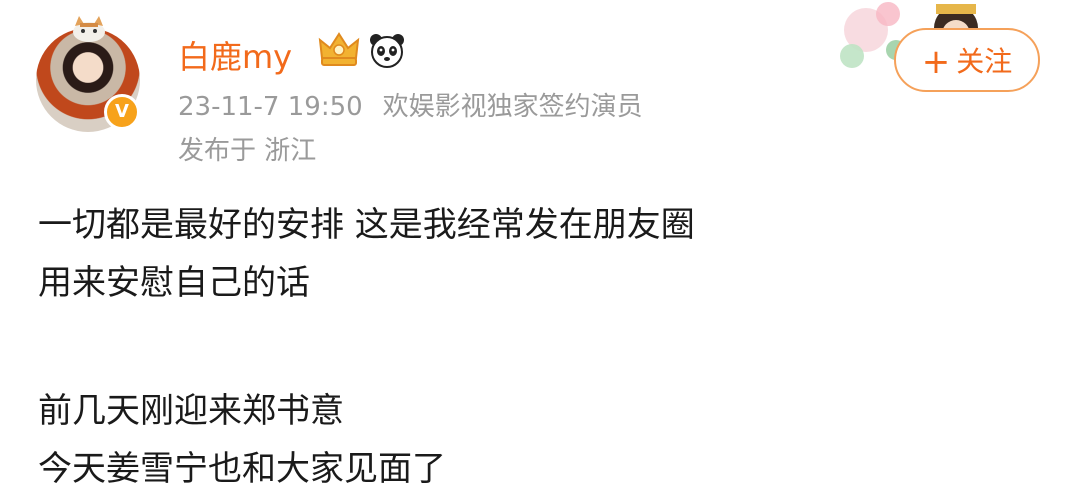 The image size is (1080, 498). Describe the element at coordinates (174, 283) in the screenshot. I see `post-text-line: 用来安慰自己的话` at that location.